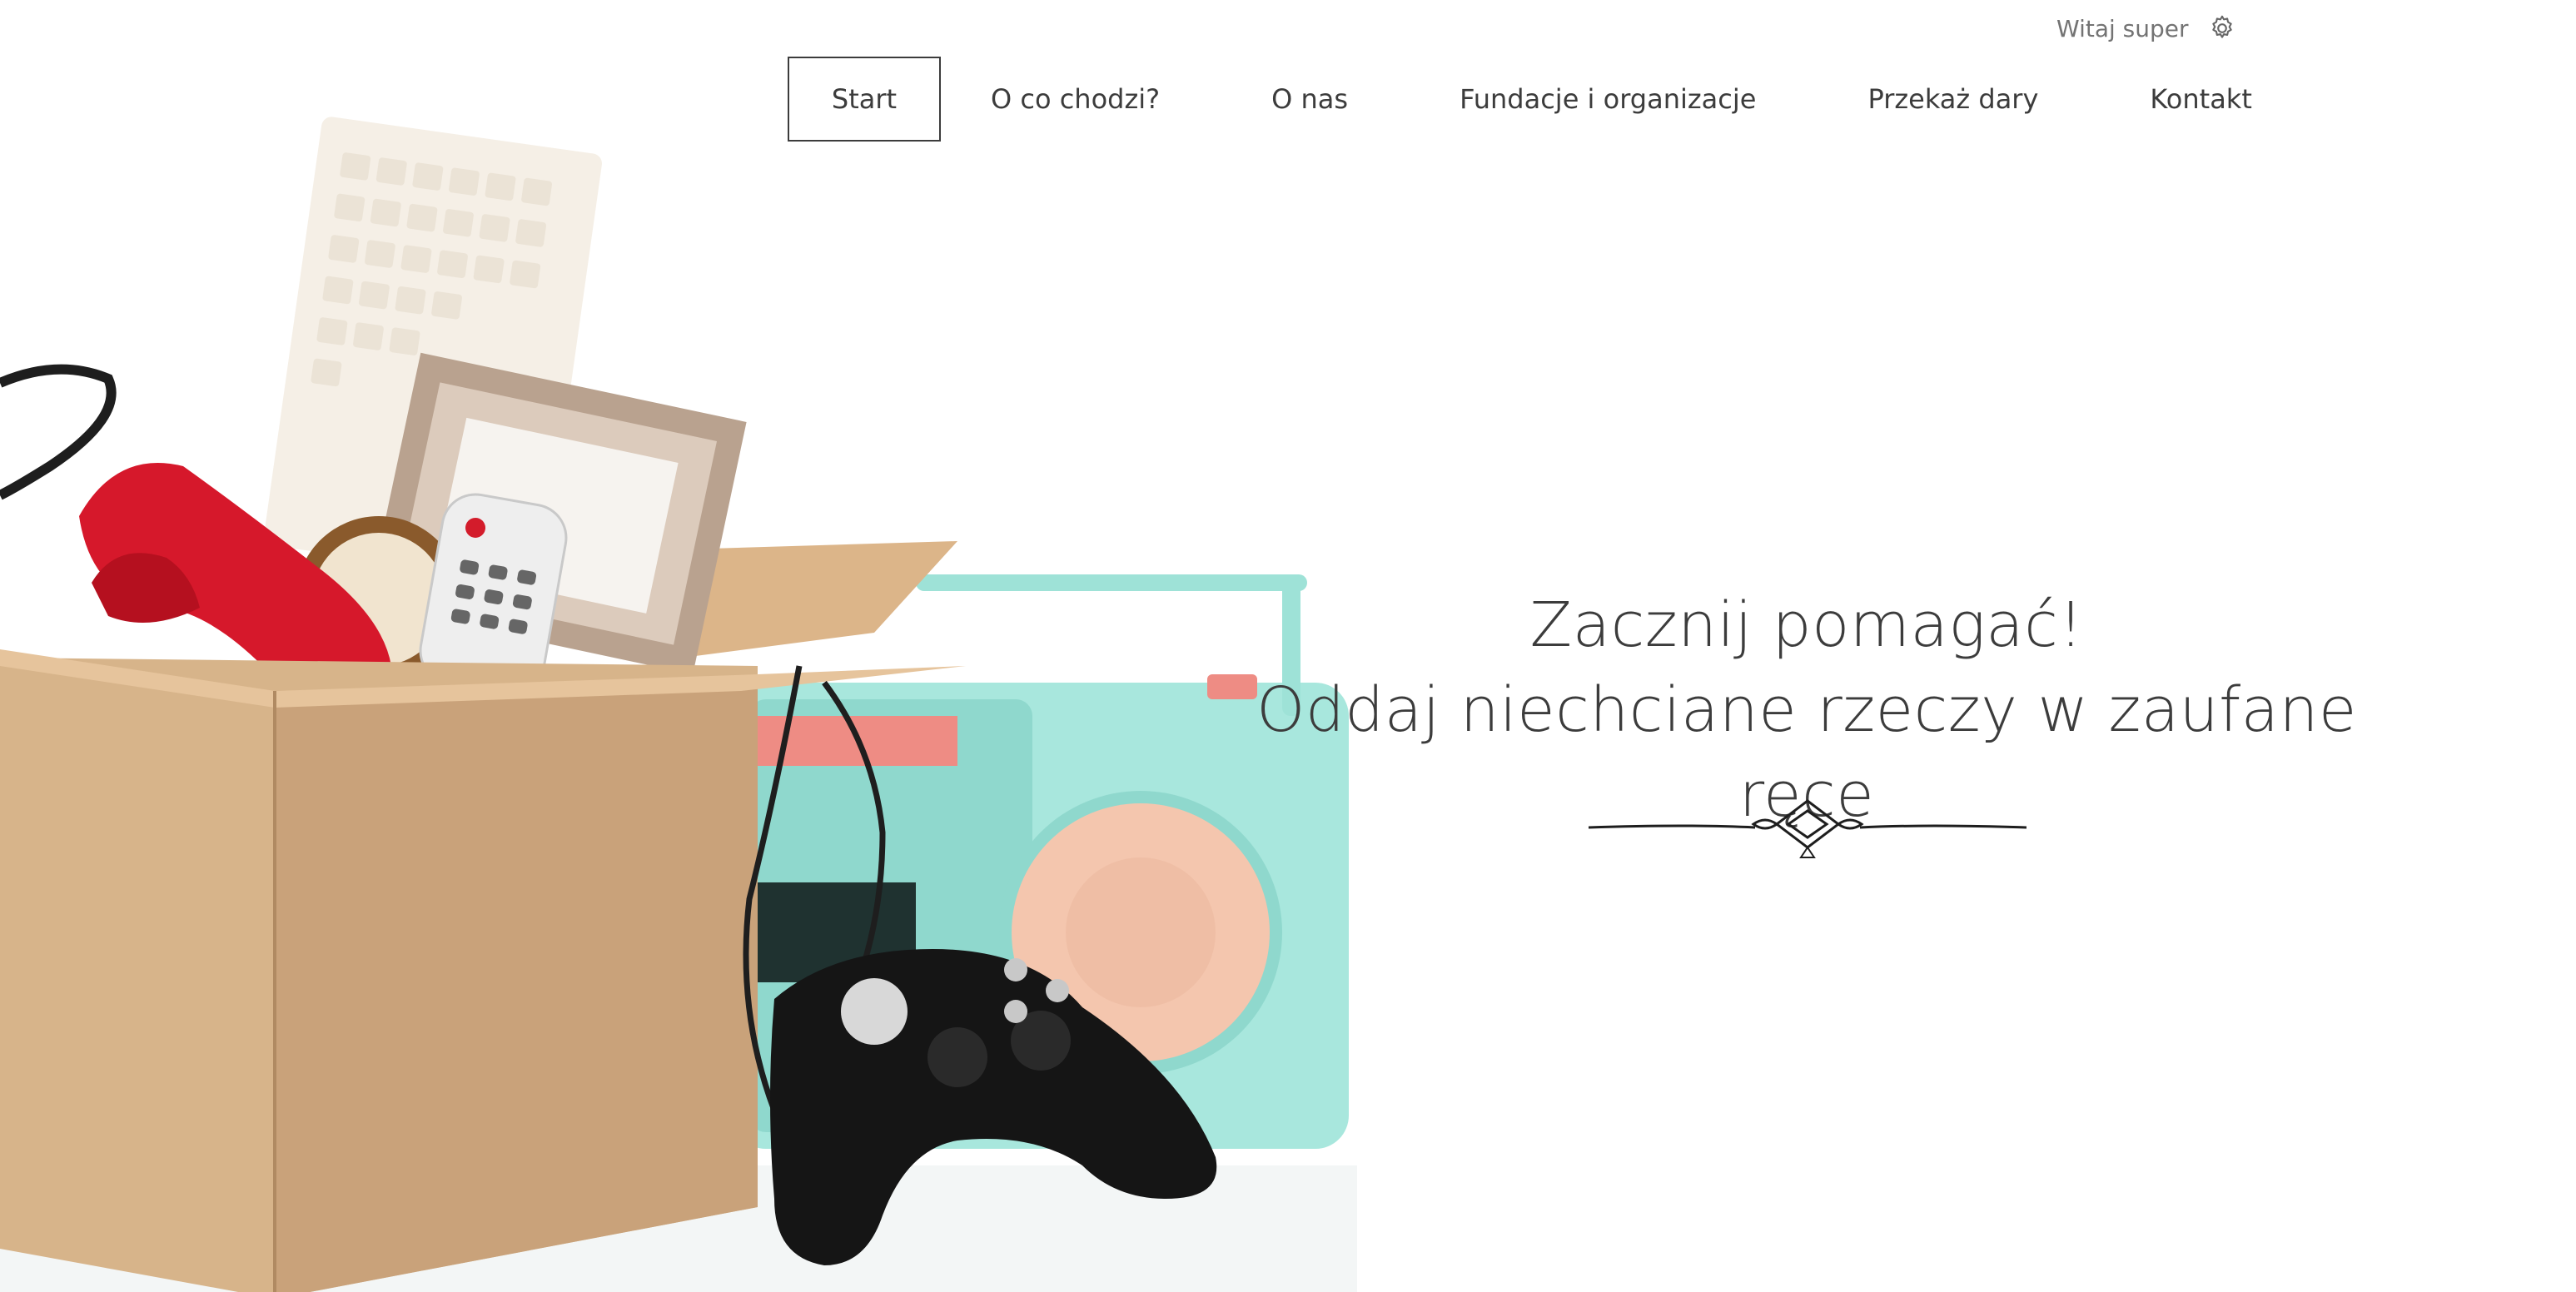 The width and height of the screenshot is (2576, 1292). Describe the element at coordinates (2200, 100) in the screenshot. I see `nav-item-kontakt: Kontakt` at that location.